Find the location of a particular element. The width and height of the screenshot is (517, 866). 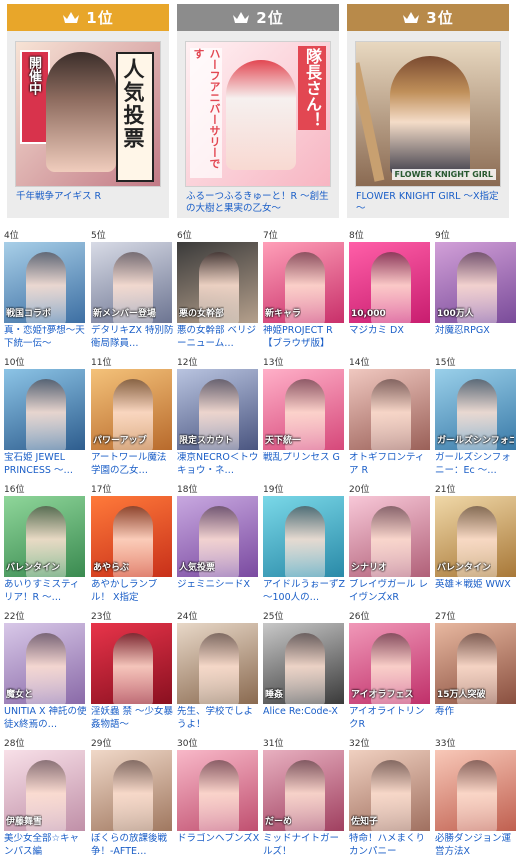

game-title: 対魔忍RPGX is located at coordinates (476, 338).